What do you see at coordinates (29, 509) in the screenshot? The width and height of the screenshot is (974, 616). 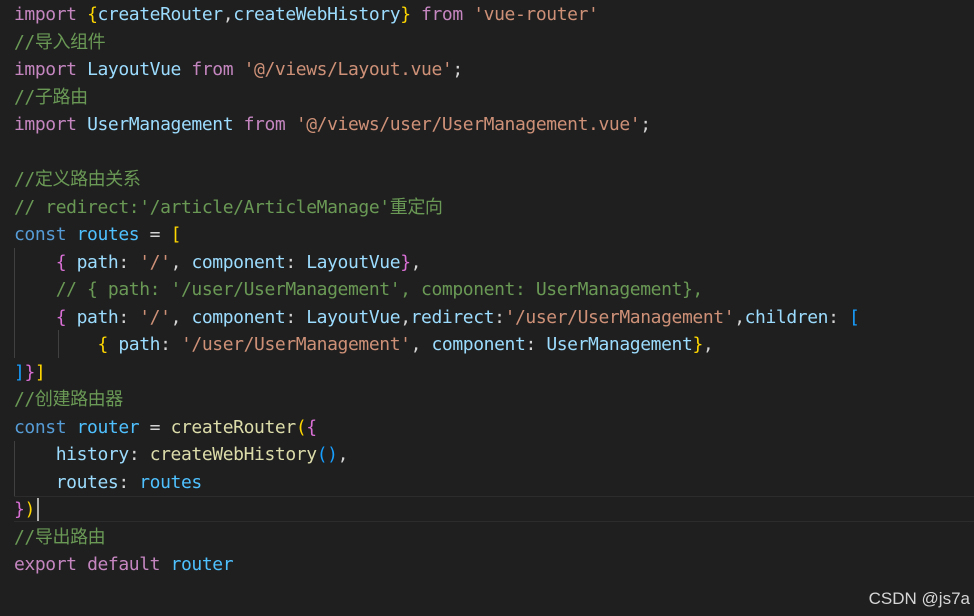 I see `code-token: )` at bounding box center [29, 509].